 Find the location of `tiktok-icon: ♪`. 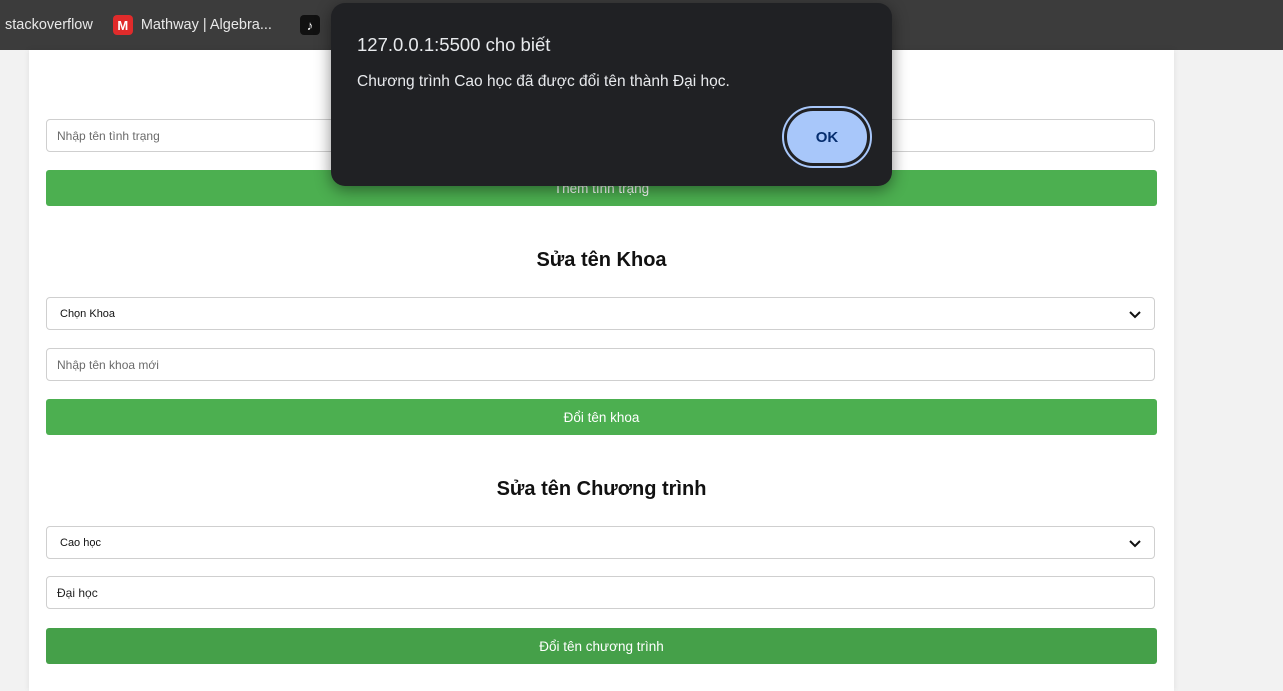

tiktok-icon: ♪ is located at coordinates (309, 25).